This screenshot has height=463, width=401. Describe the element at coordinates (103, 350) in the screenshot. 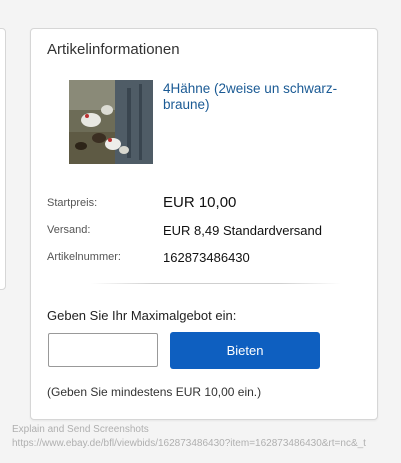

I see `max-bid-input` at that location.